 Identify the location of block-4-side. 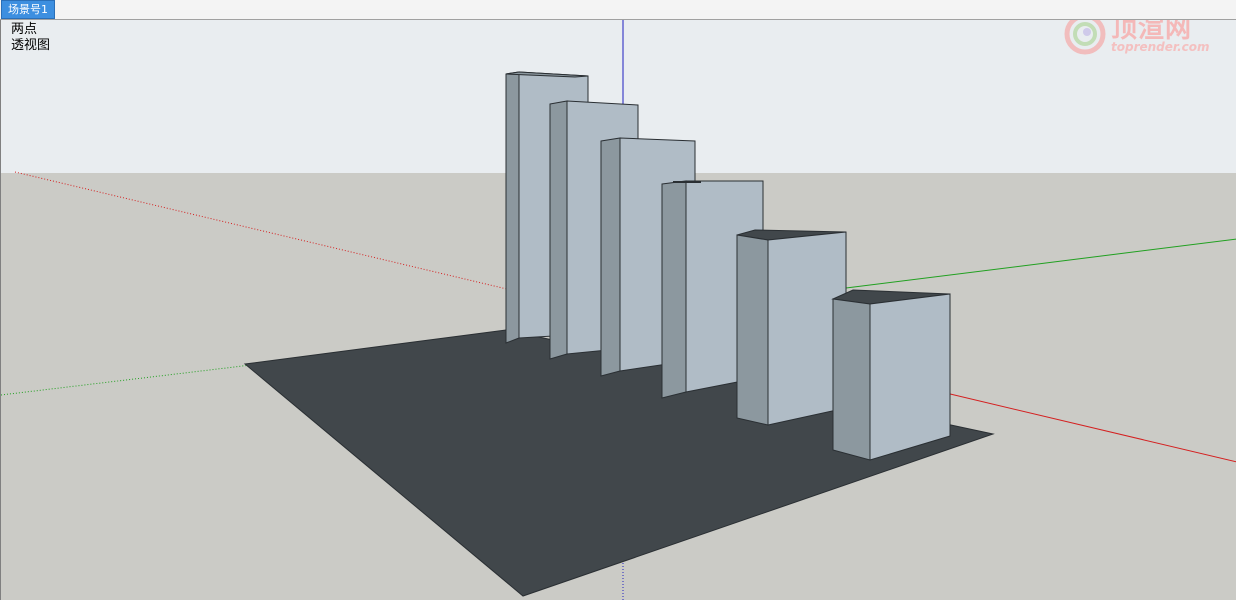
(674, 289).